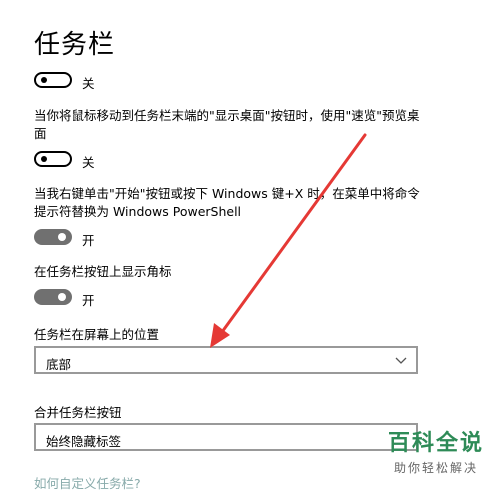  I want to click on annotation-arrow, so click(288, 240).